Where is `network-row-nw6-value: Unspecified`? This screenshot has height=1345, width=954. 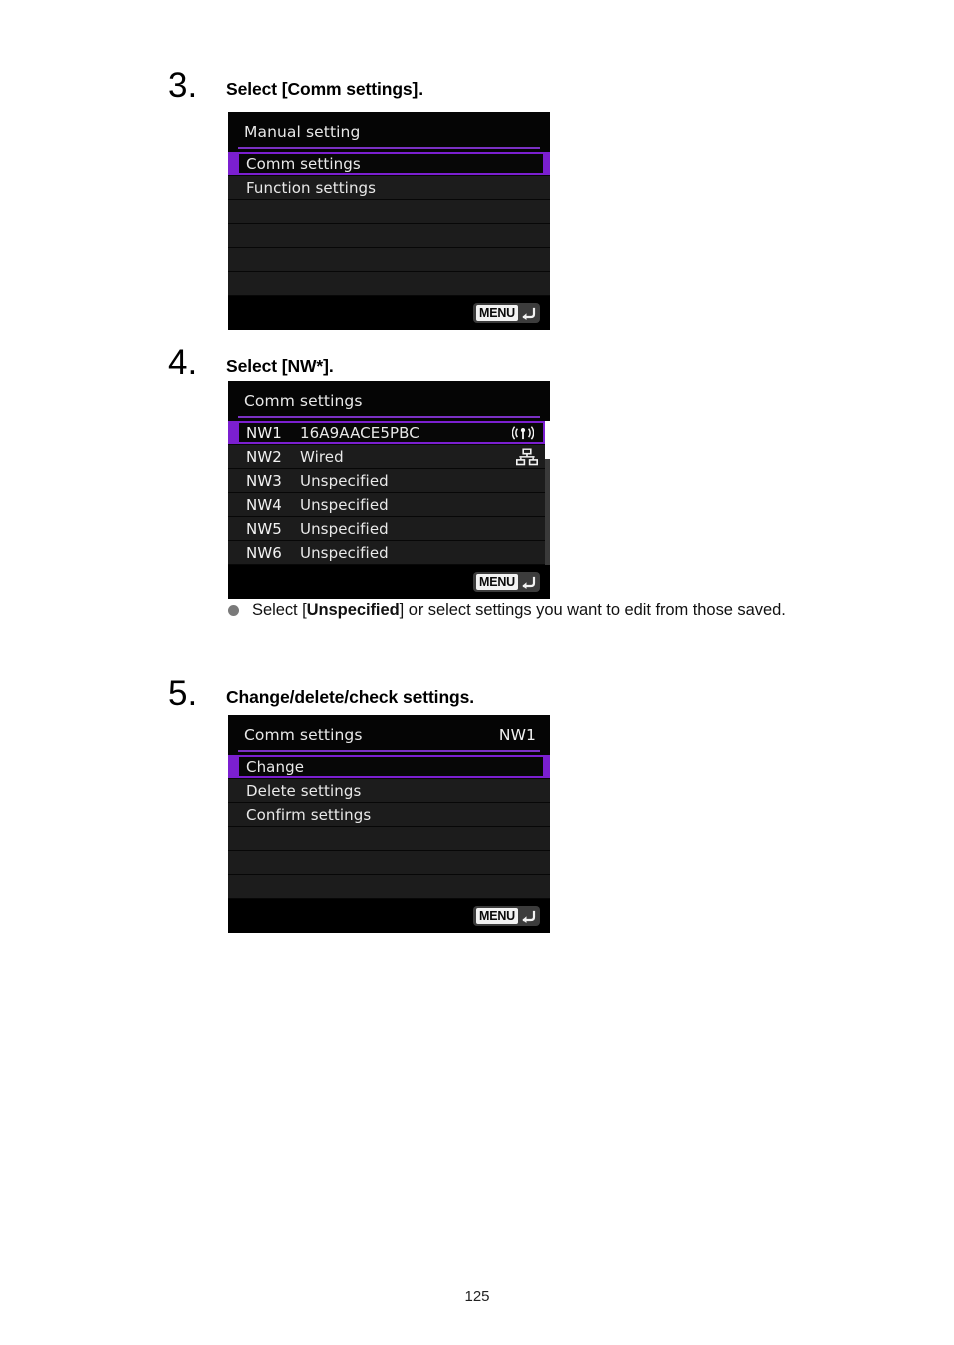 network-row-nw6-value: Unspecified is located at coordinates (344, 552).